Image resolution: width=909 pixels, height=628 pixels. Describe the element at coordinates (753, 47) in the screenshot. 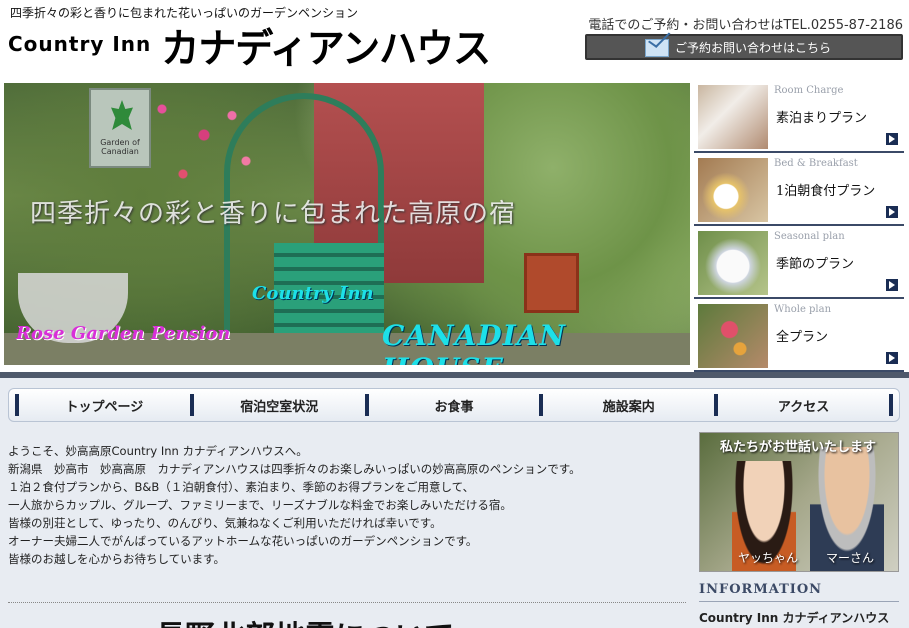

I see `contact-button-label: ご予約お問い合わせはこちら` at that location.